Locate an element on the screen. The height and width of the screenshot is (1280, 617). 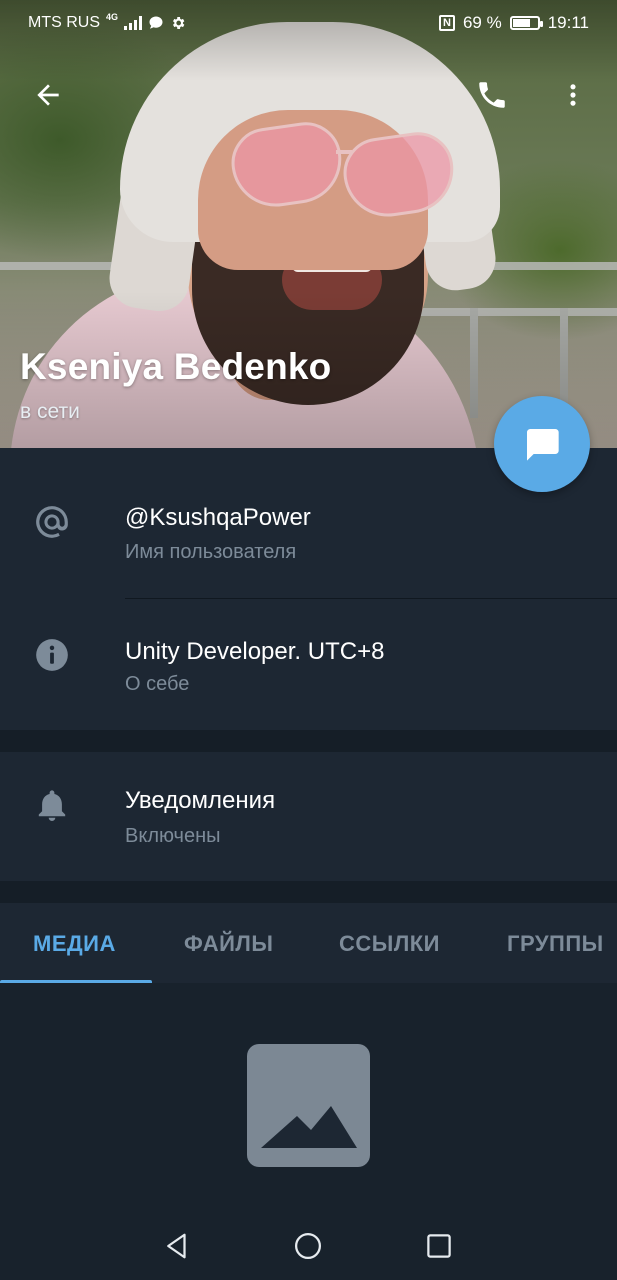
send-message-button is located at coordinates (542, 444).